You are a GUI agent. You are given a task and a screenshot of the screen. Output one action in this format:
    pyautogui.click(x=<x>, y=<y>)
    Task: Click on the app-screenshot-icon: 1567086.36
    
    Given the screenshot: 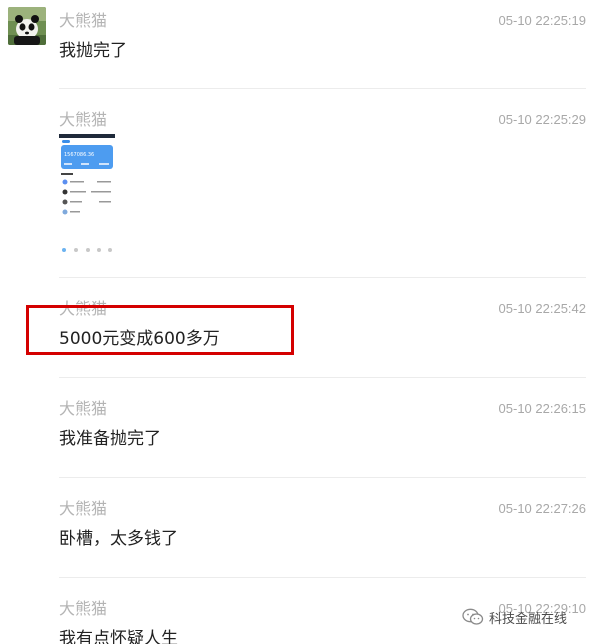 What is the action you would take?
    pyautogui.click(x=87, y=195)
    